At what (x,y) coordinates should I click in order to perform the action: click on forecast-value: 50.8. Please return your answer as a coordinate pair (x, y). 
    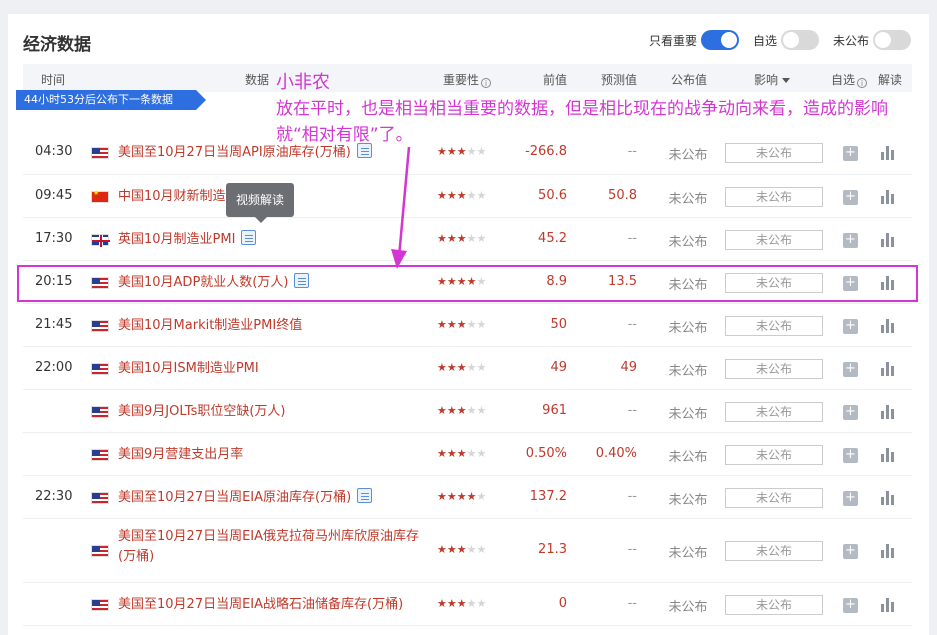
    Looking at the image, I should click on (622, 195).